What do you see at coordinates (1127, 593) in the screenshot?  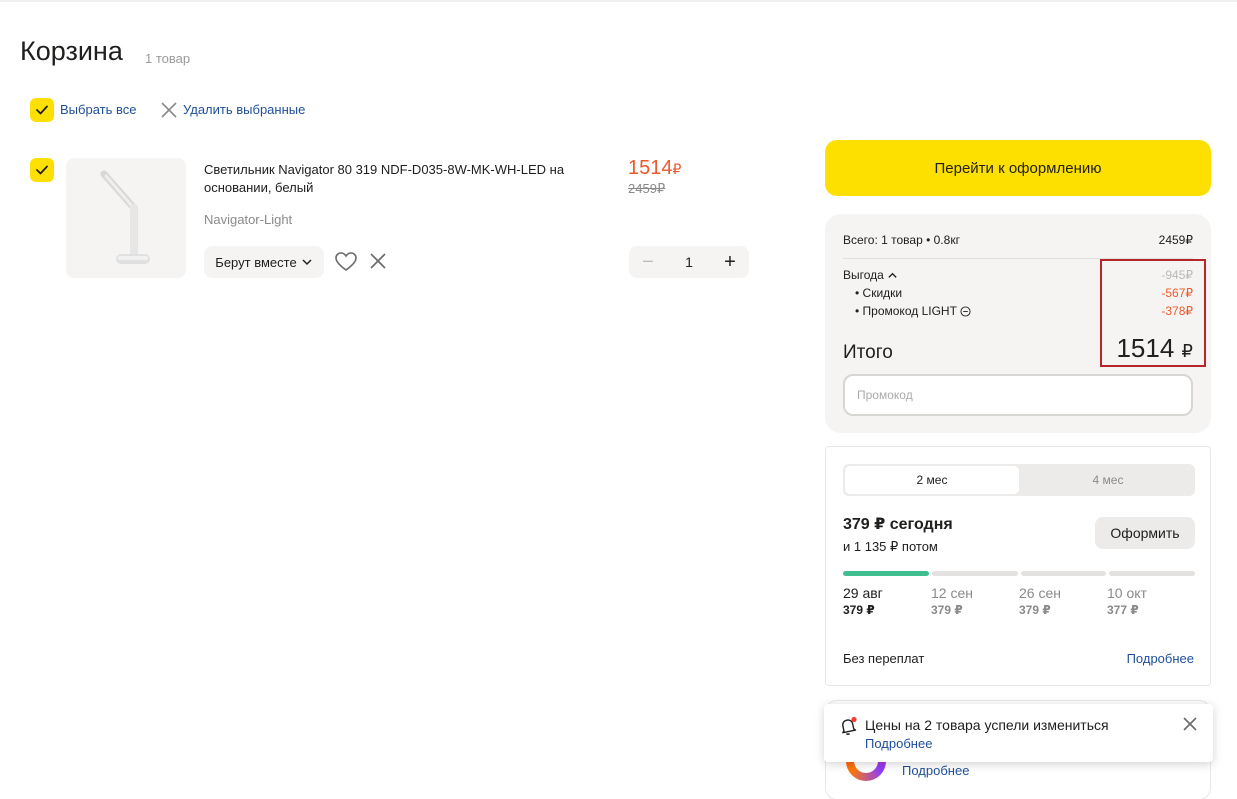 I see `split-payment-date: 10 окт` at bounding box center [1127, 593].